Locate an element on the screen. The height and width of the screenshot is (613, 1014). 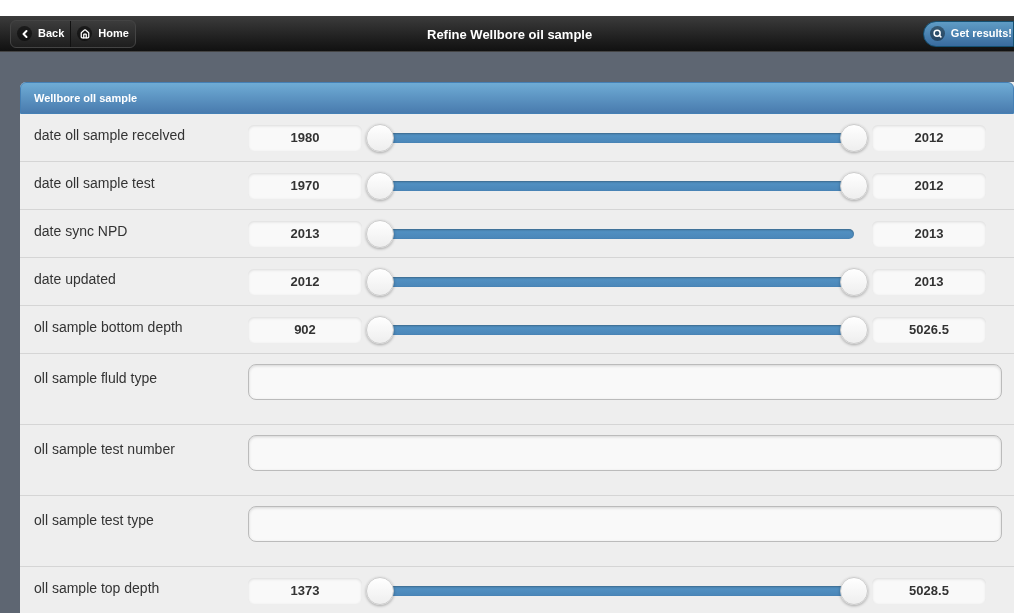
panel-title: Wellbore oll sample is located at coordinates (86, 98).